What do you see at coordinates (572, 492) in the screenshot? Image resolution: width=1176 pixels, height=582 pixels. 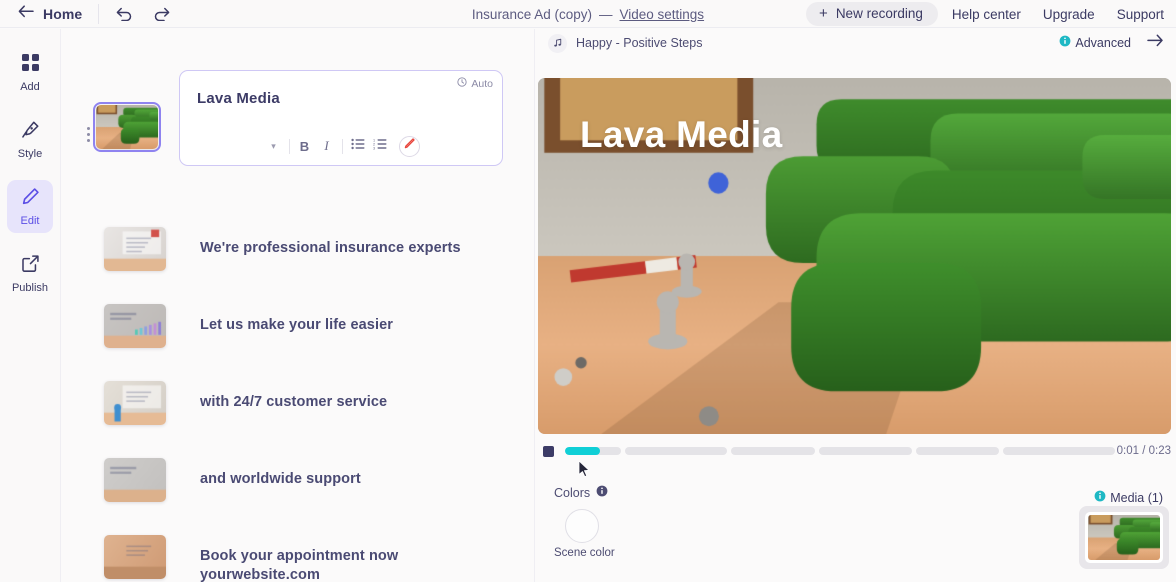 I see `colors-label-text: Colors` at bounding box center [572, 492].